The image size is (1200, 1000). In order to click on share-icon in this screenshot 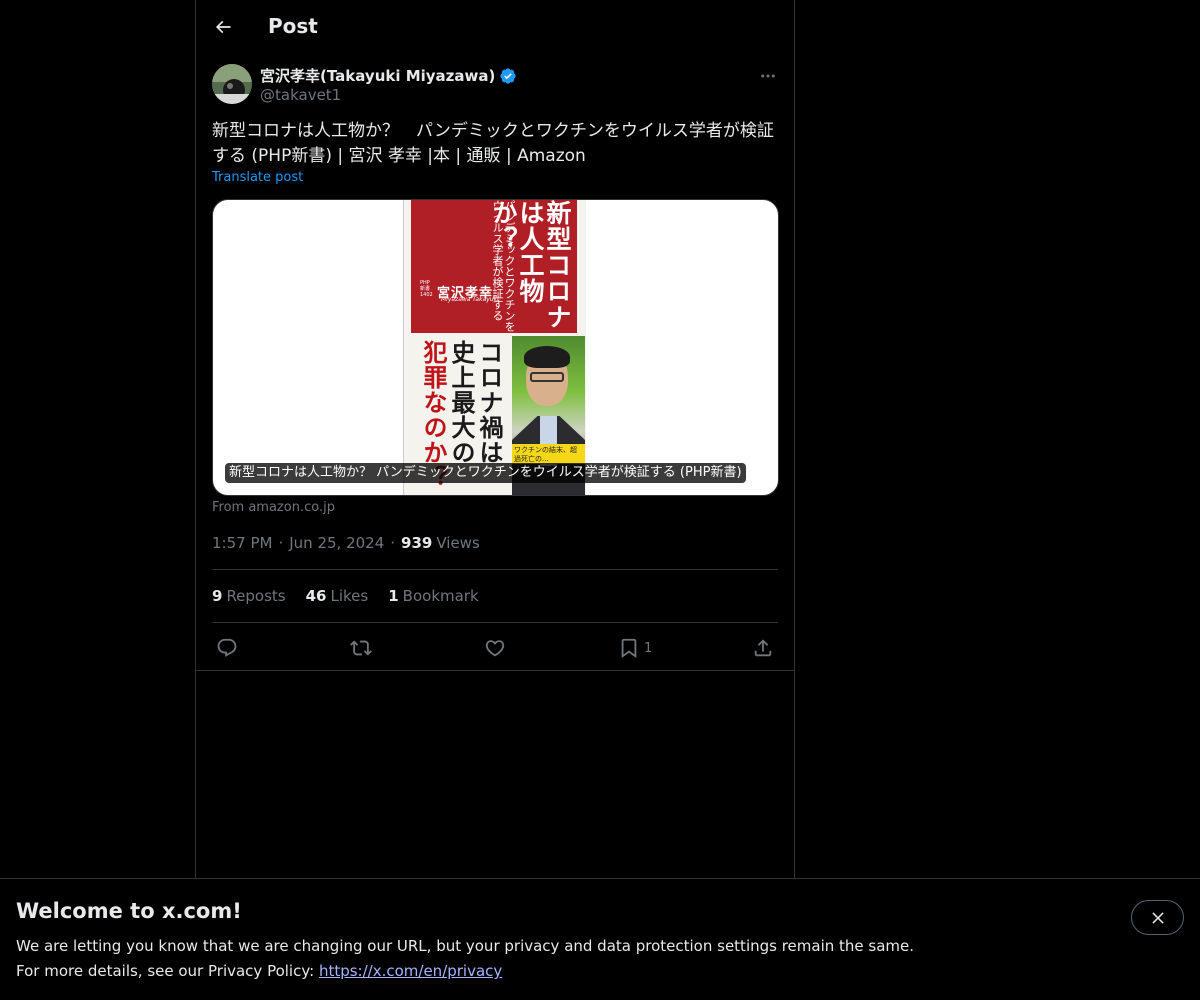, I will do `click(763, 648)`.